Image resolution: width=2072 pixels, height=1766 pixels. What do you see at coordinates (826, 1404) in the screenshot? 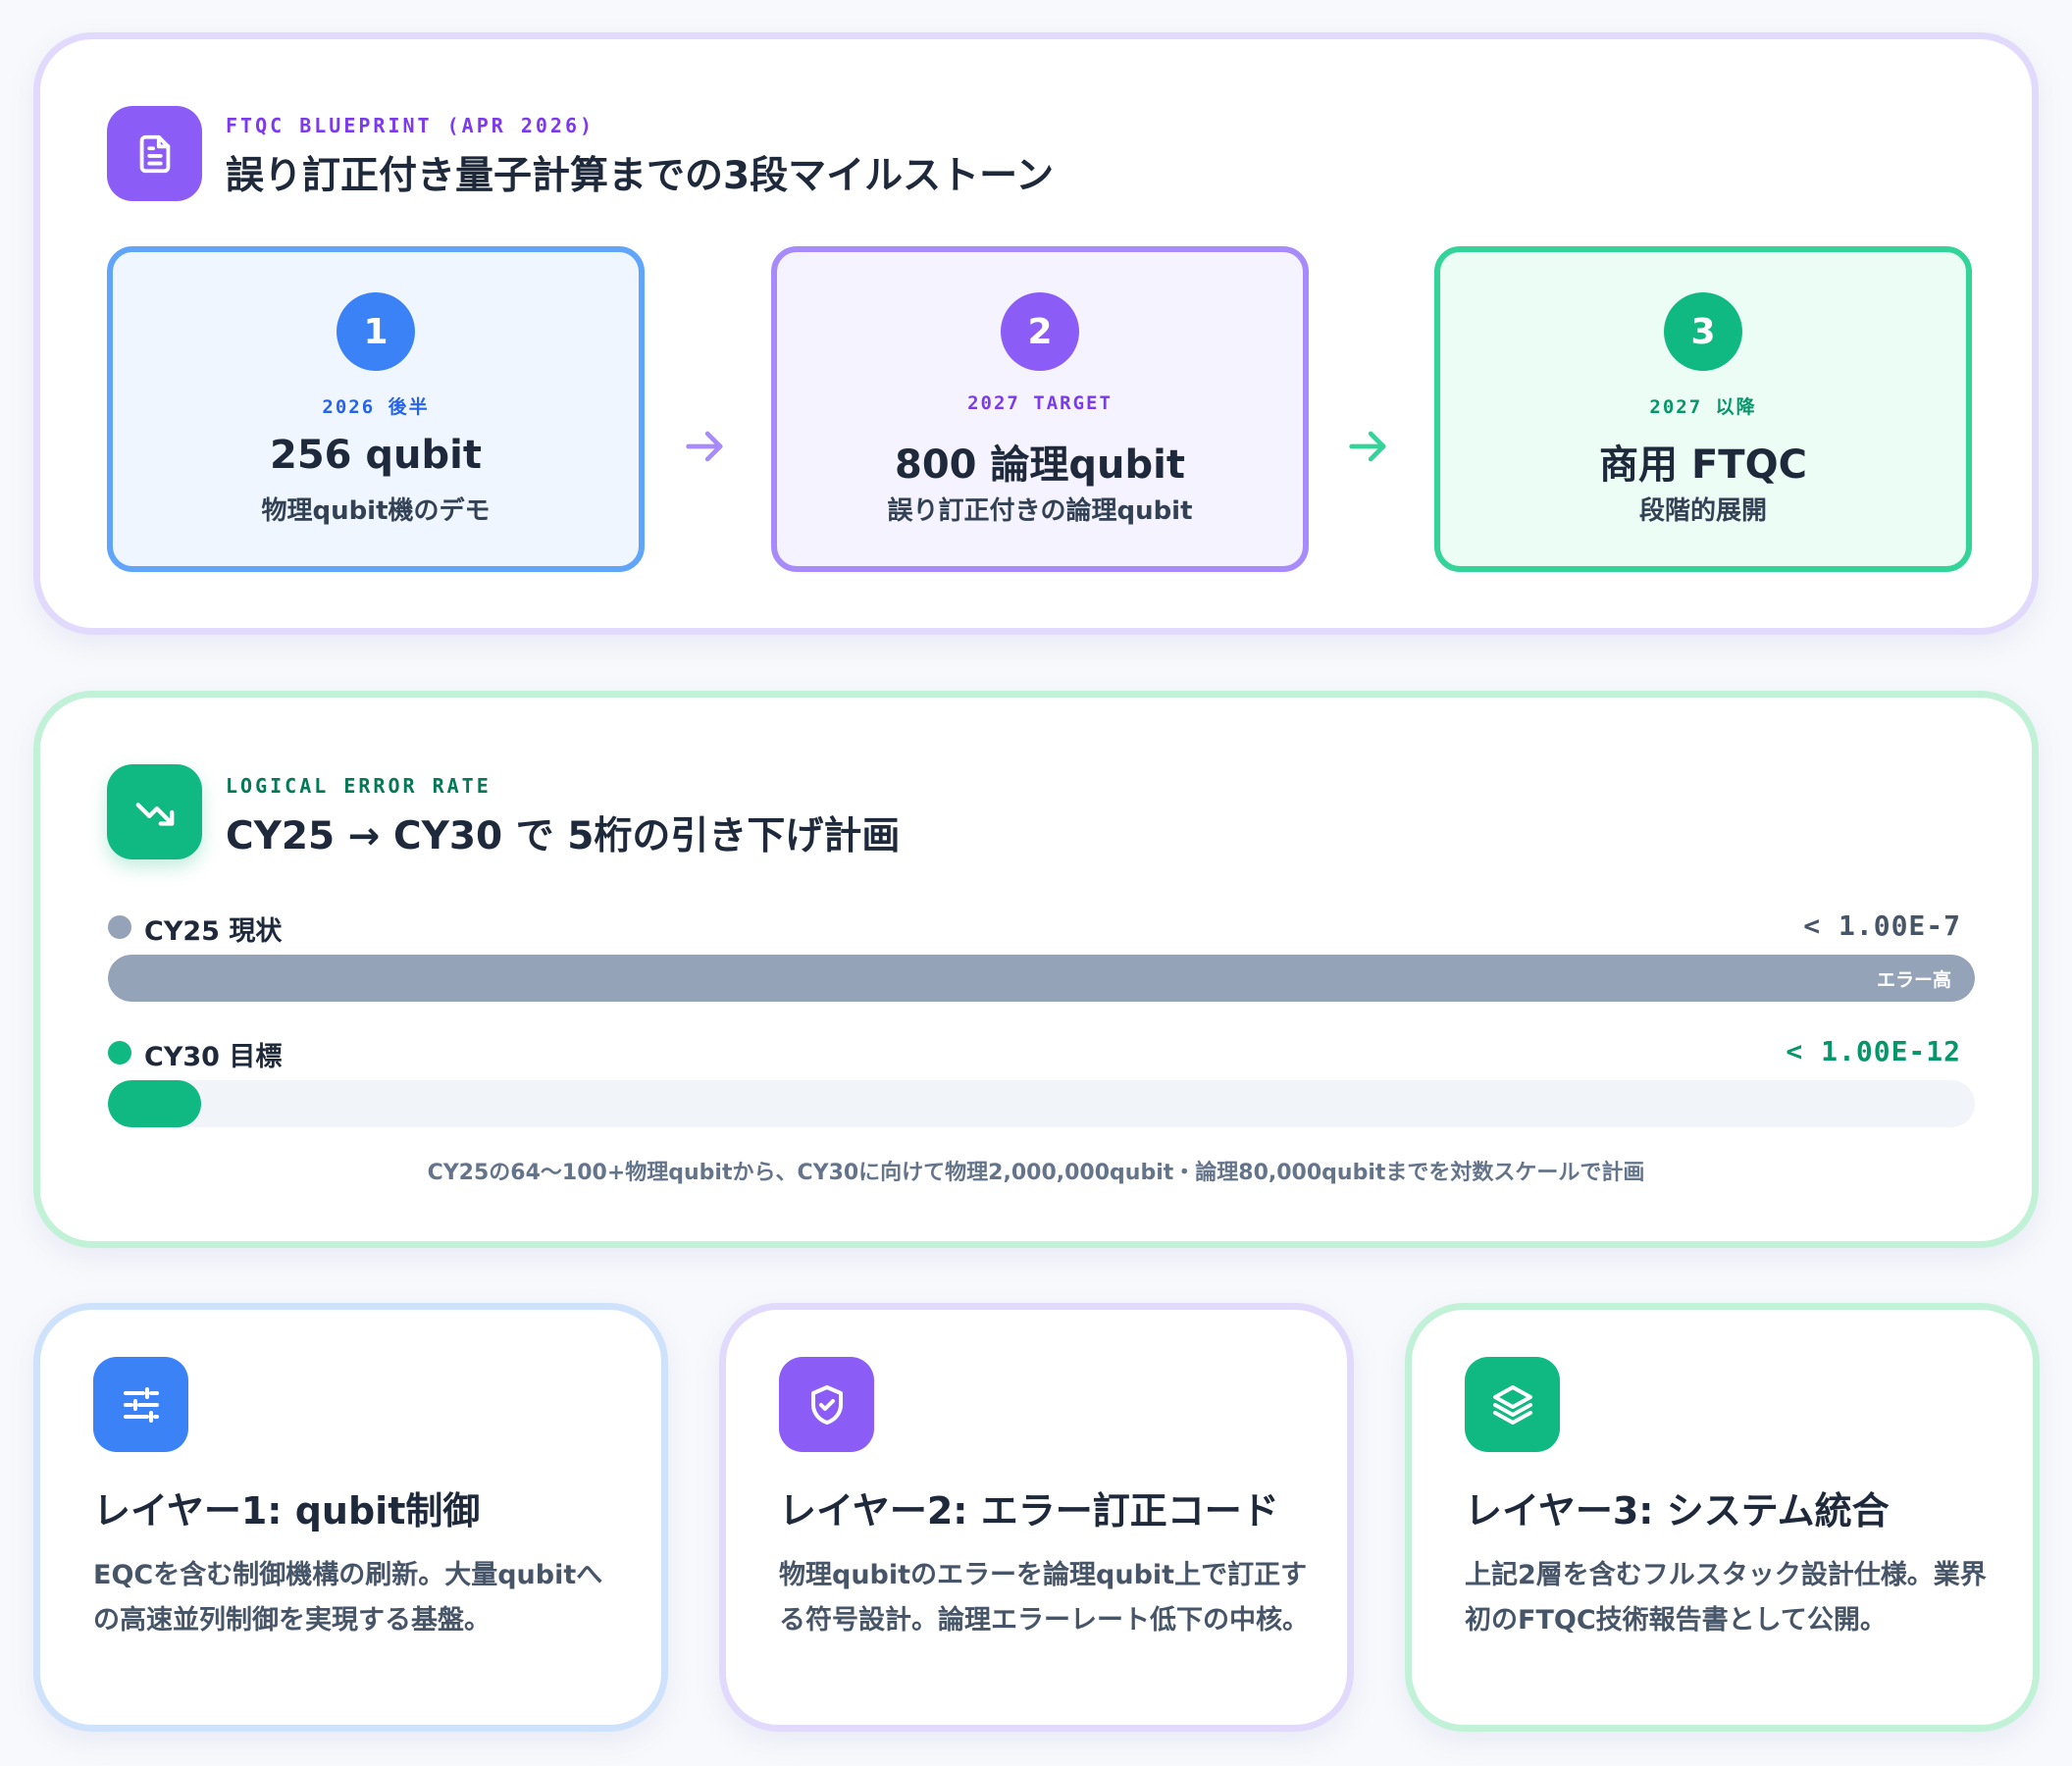
I see `shield-check-icon` at bounding box center [826, 1404].